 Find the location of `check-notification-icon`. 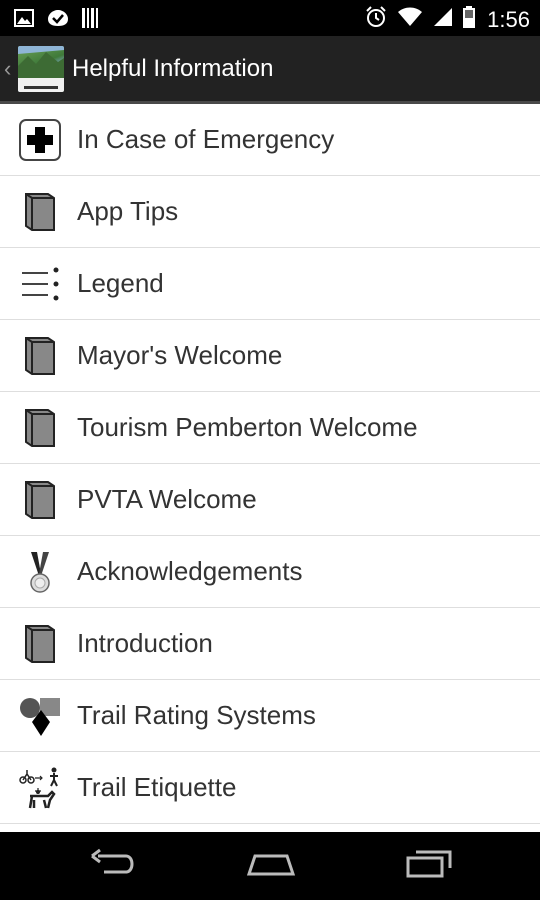

check-notification-icon is located at coordinates (58, 20).